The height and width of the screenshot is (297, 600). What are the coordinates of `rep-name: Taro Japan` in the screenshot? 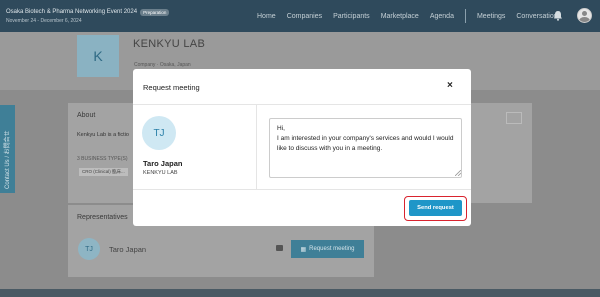 It's located at (127, 249).